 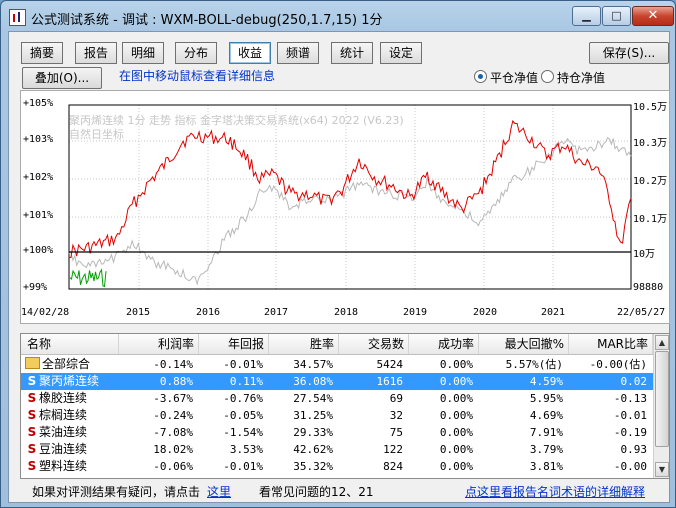 I want to click on y-tick-left: +103%, so click(x=38, y=139).